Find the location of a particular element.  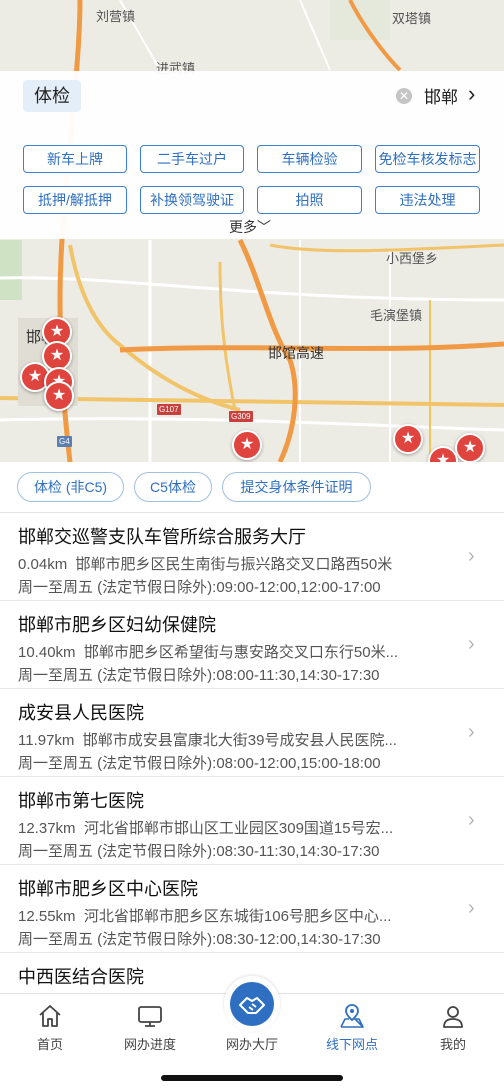

item-hours: 周一至周五 (法定节假日除外):08:30-11:30,14:30-17:30 is located at coordinates (199, 851).